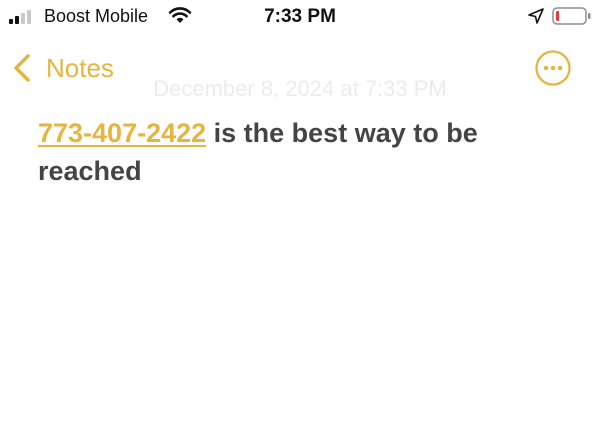 This screenshot has height=427, width=600. What do you see at coordinates (571, 16) in the screenshot?
I see `battery-icon` at bounding box center [571, 16].